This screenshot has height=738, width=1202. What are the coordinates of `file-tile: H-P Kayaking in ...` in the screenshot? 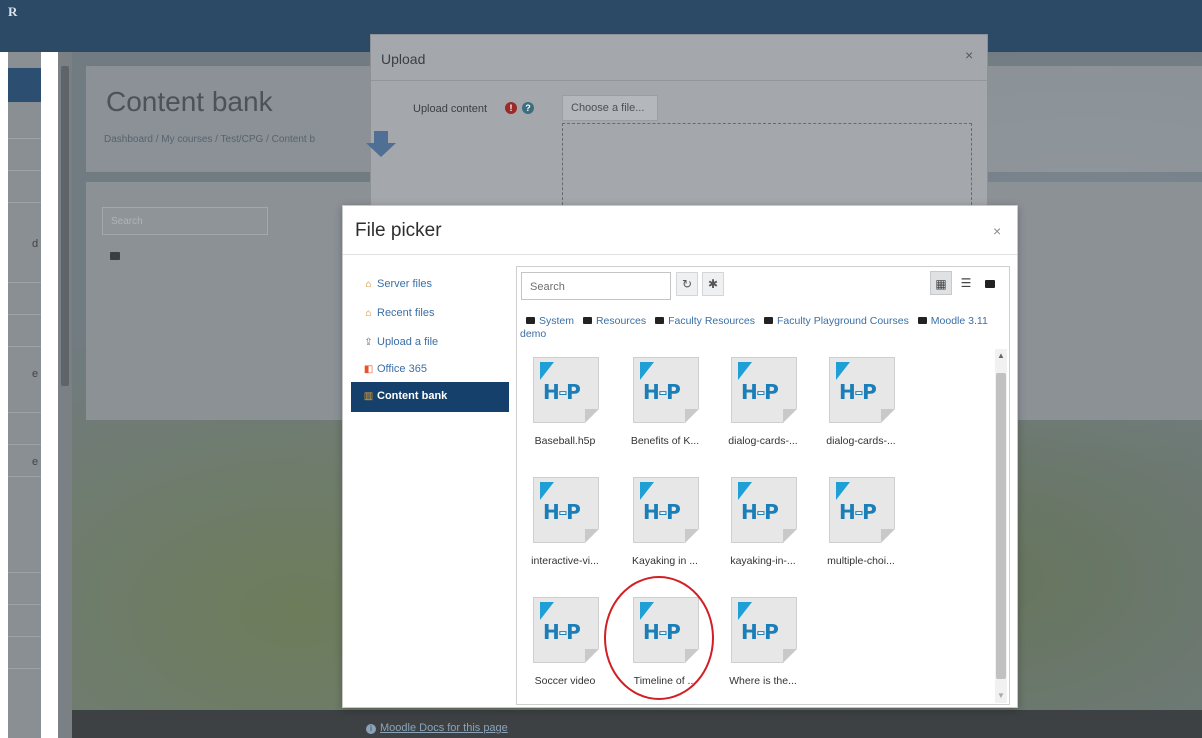 It's located at (665, 528).